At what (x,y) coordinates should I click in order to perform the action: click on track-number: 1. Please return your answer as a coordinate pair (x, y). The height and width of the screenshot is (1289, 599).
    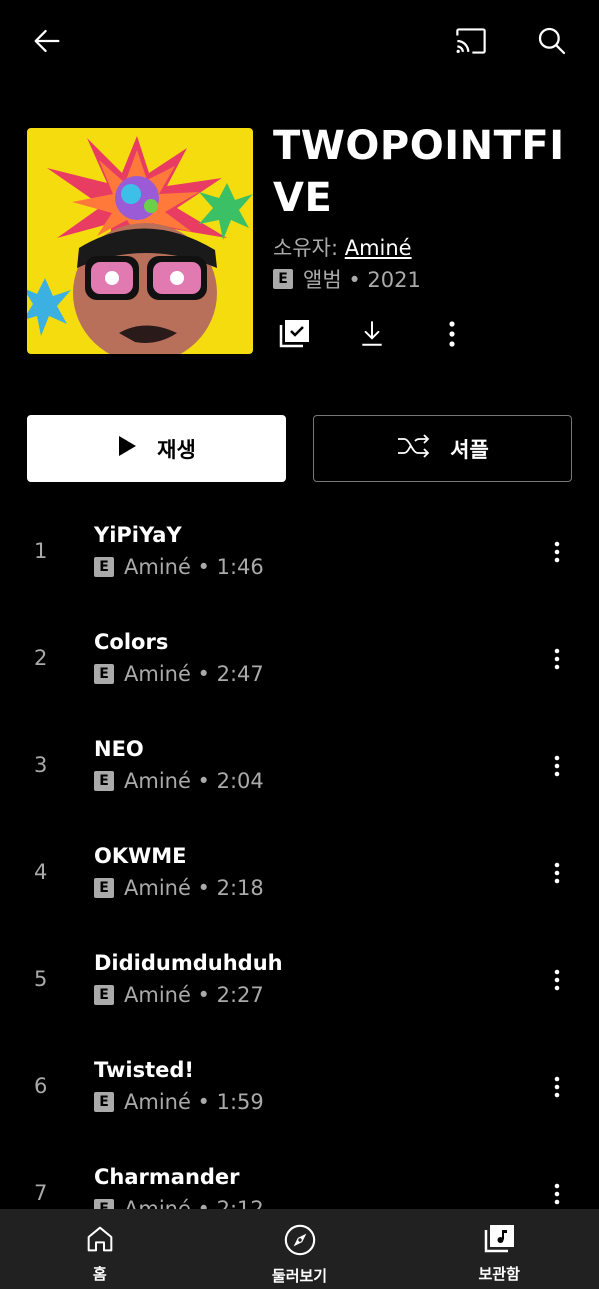
    Looking at the image, I should click on (41, 551).